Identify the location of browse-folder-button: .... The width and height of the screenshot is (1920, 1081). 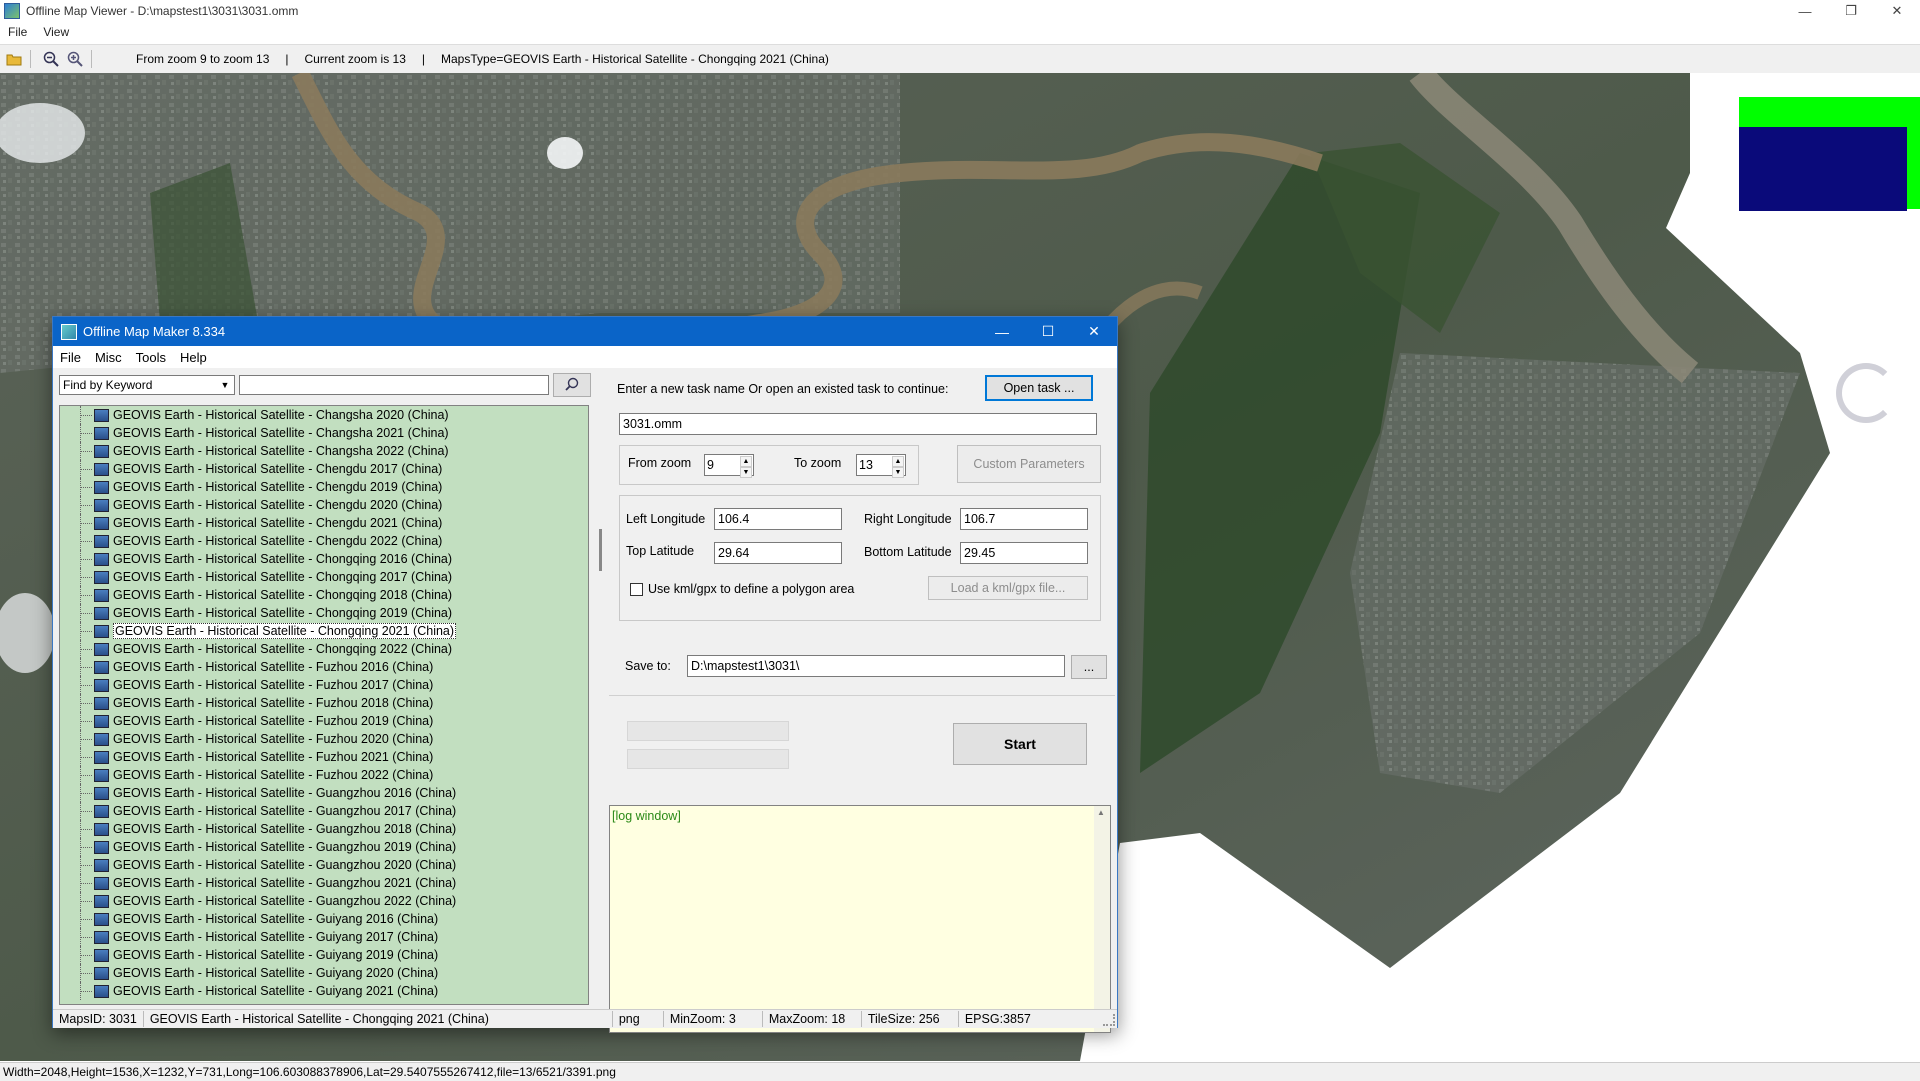
(1089, 667).